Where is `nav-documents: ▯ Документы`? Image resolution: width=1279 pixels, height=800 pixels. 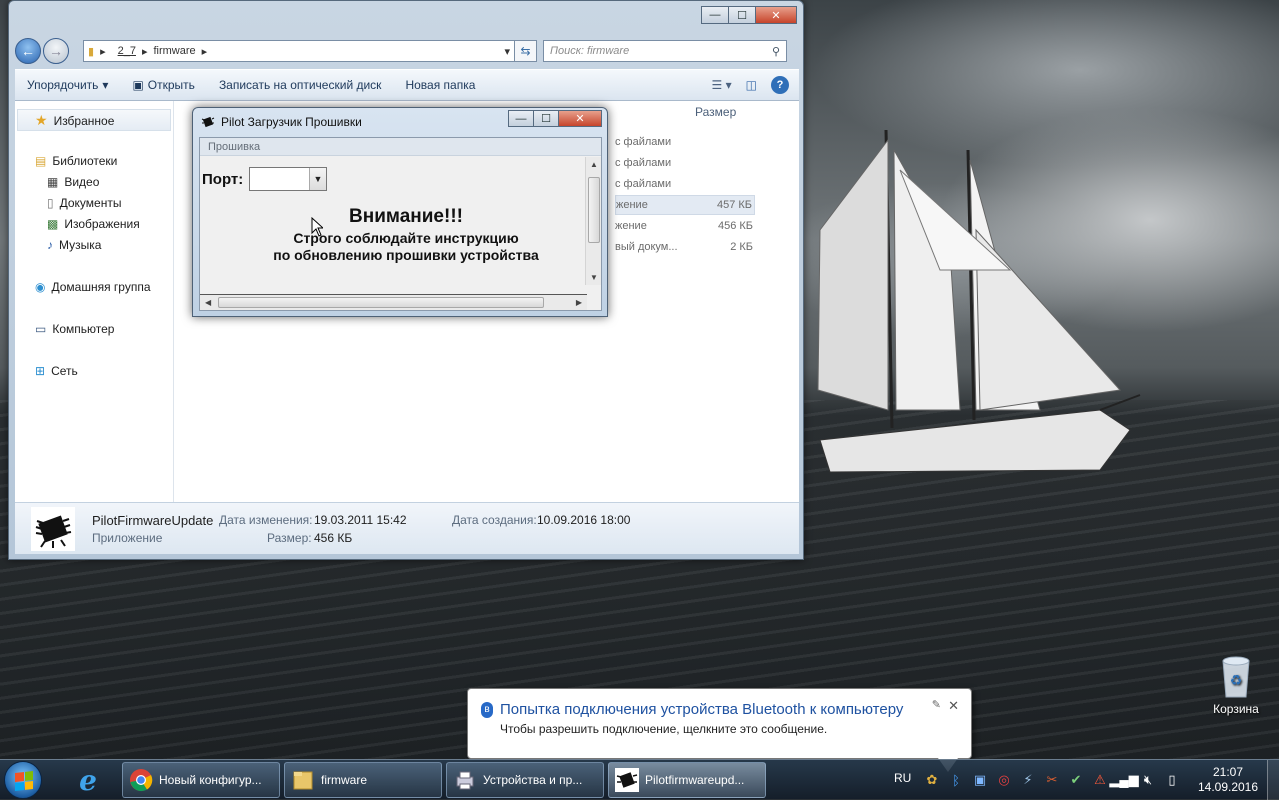 nav-documents: ▯ Документы is located at coordinates (84, 203).